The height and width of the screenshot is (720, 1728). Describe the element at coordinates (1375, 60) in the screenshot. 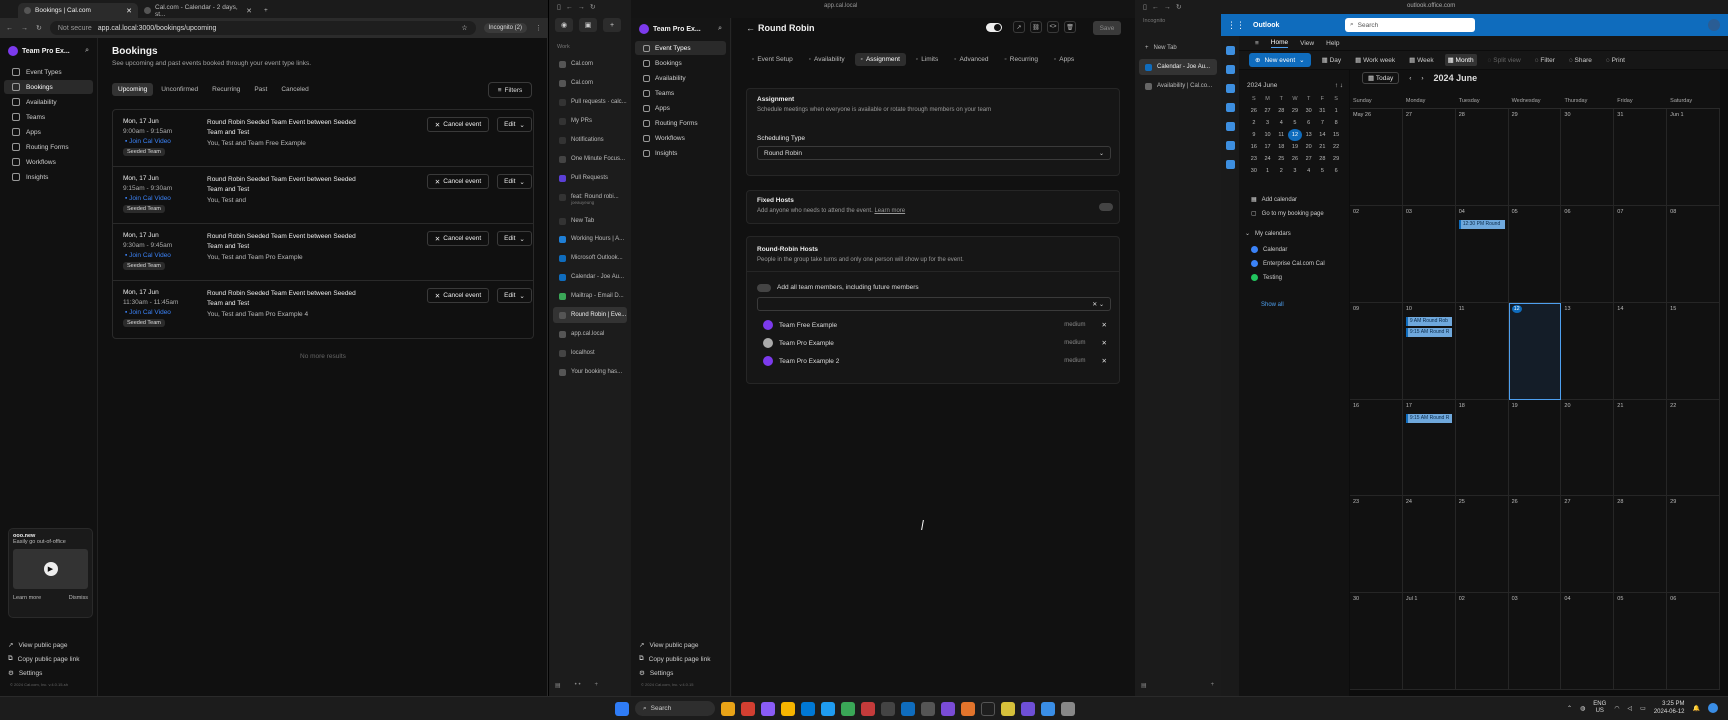

I see `view-work-week-button: ▦ Work week` at that location.